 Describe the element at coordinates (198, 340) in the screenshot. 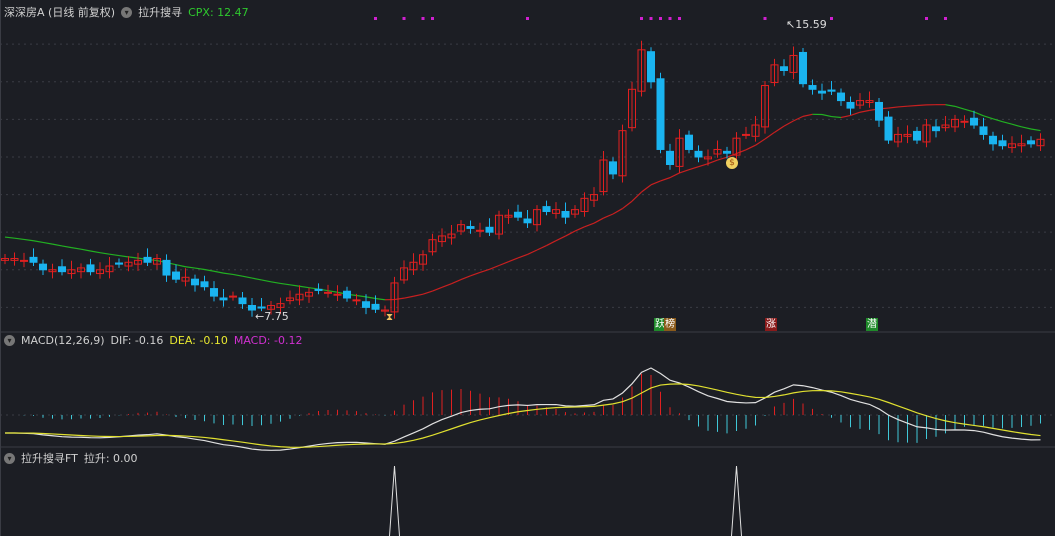

I see `macd-dea: DEA: -0.10` at that location.